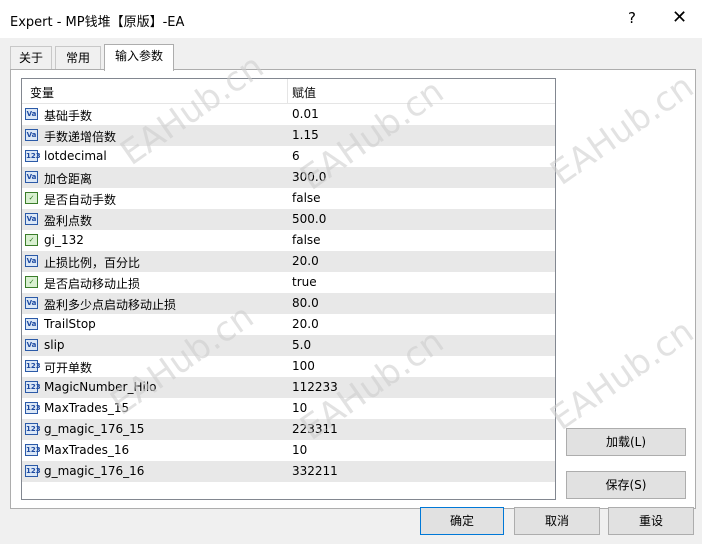  What do you see at coordinates (94, 471) in the screenshot?
I see `param-name: g_magic_176_16` at bounding box center [94, 471].